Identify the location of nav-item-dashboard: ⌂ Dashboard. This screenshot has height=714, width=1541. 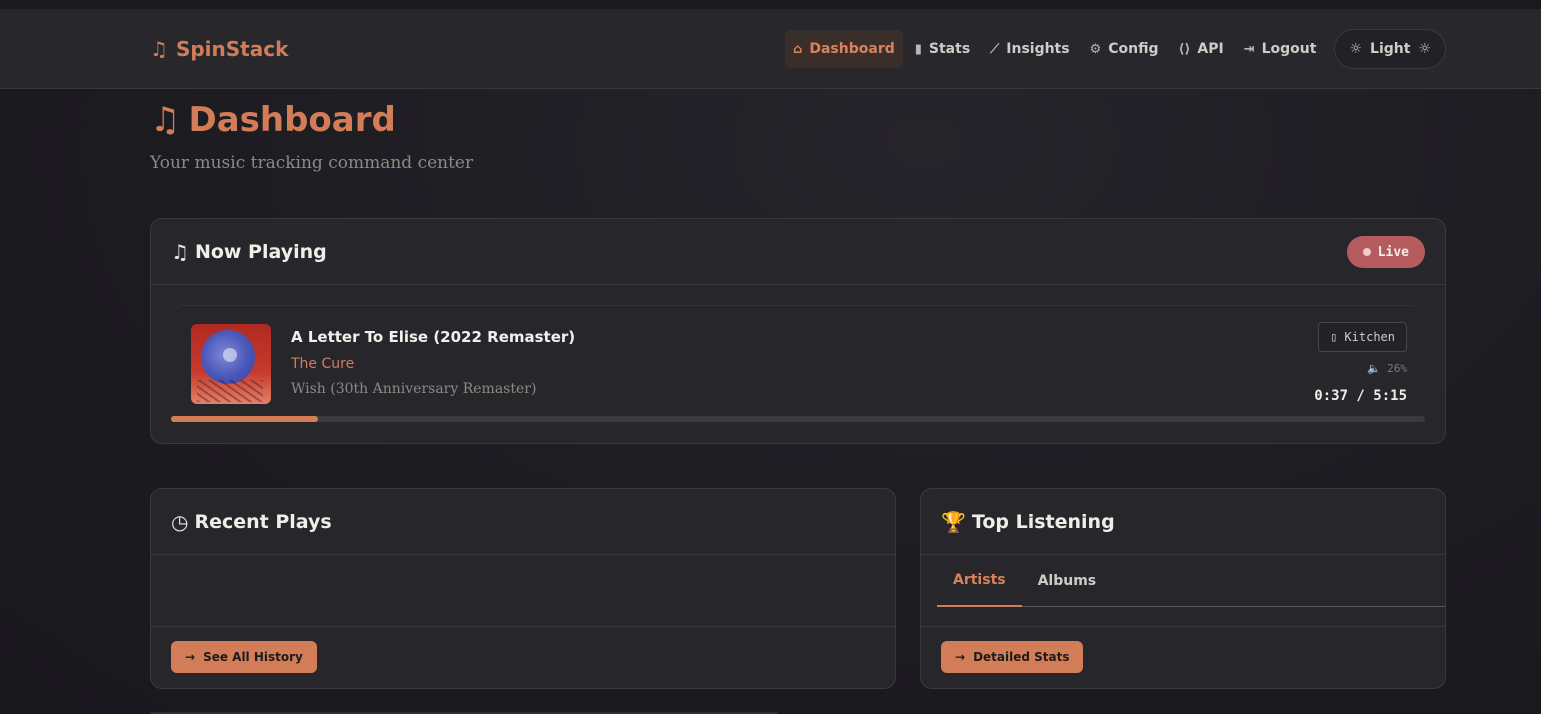
(844, 49).